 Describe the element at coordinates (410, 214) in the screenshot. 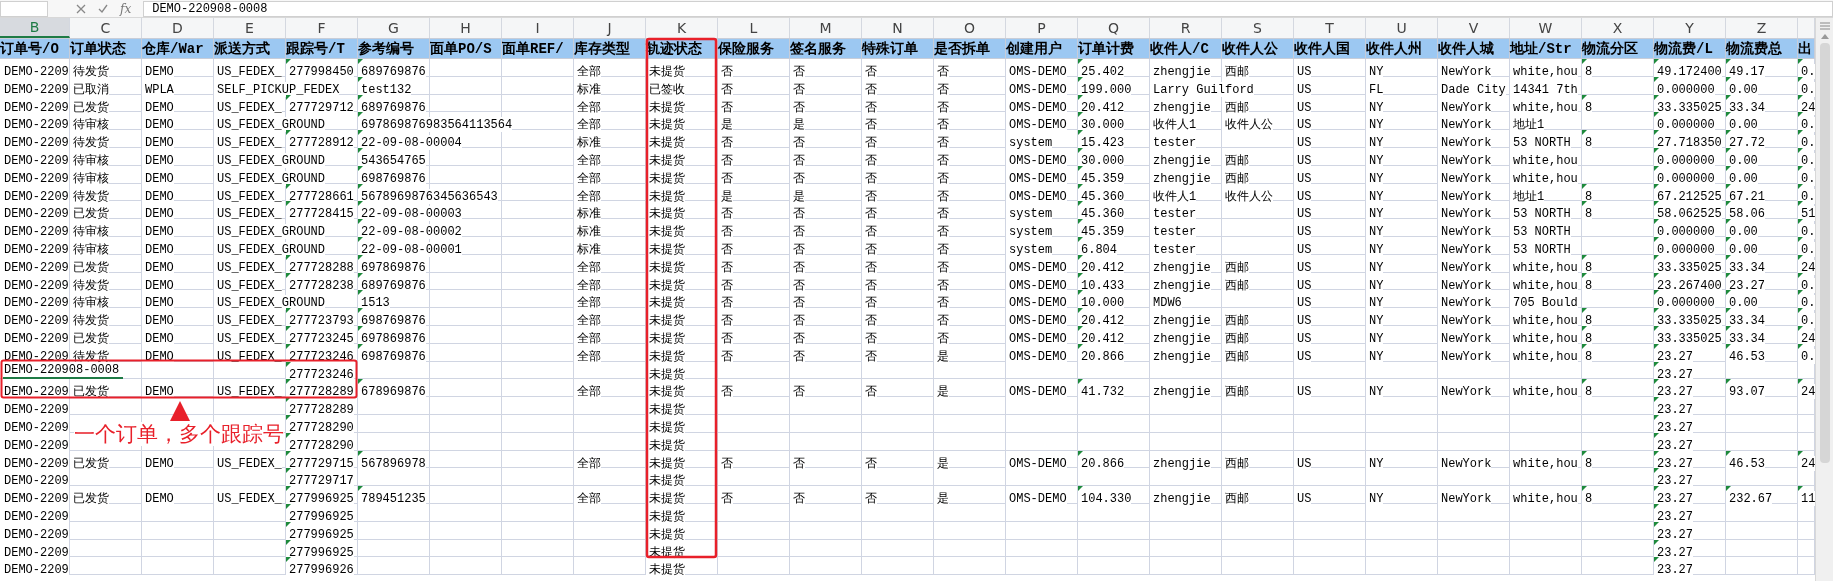

I see `table-cell: 22-09-08-00003` at that location.